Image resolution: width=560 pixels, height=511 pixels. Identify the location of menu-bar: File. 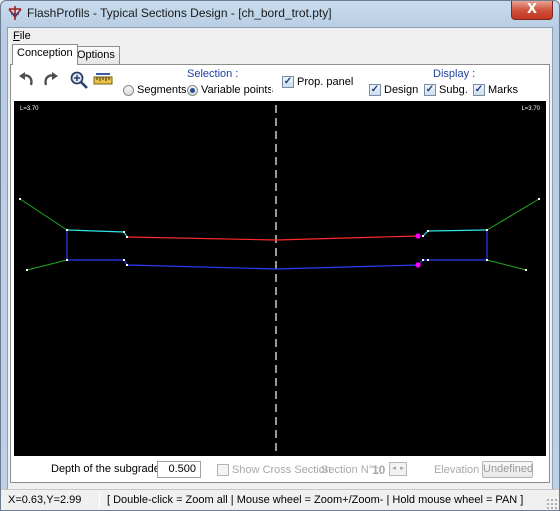
(280, 36).